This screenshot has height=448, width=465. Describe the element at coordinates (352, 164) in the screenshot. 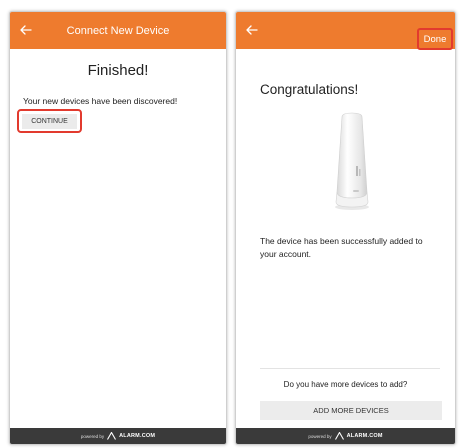

I see `sensor-device-image` at that location.